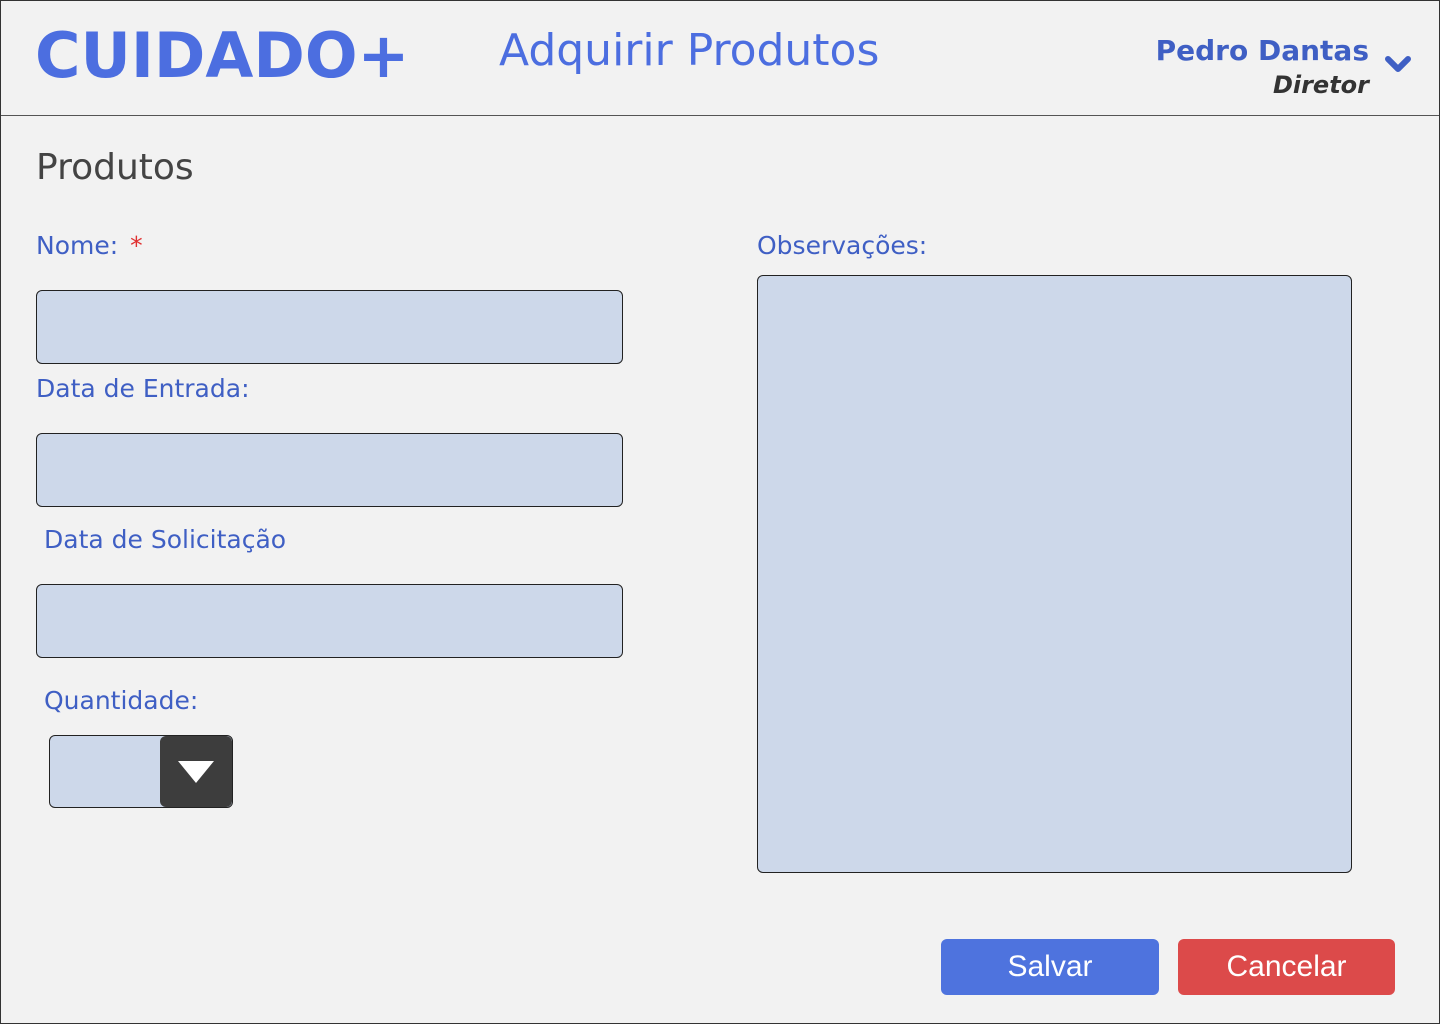 The image size is (1440, 1024). What do you see at coordinates (1050, 967) in the screenshot?
I see `save-button: Salvar` at bounding box center [1050, 967].